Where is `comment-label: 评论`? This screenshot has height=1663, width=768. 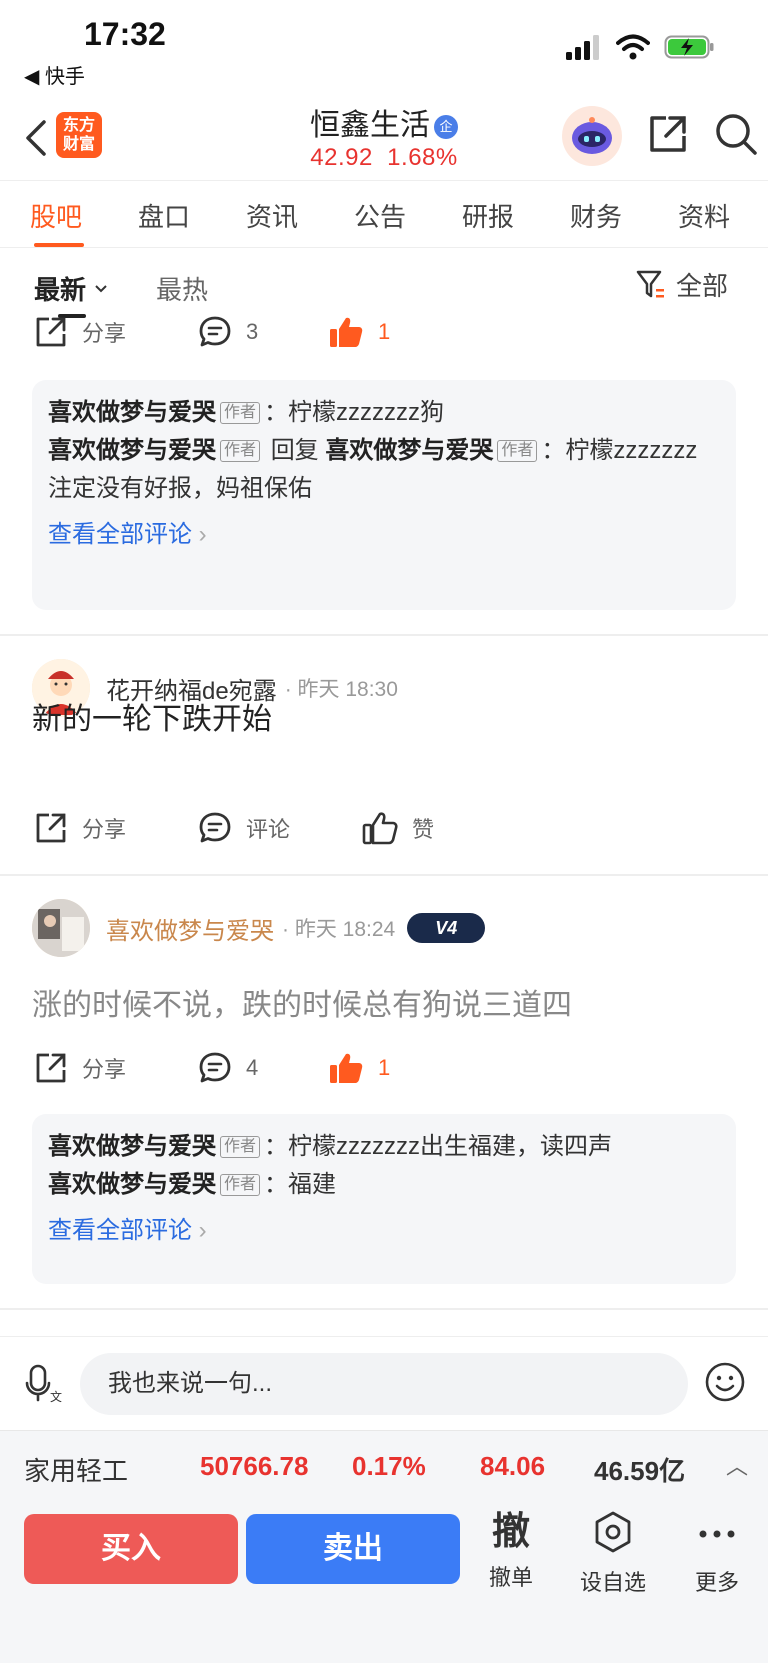 comment-label: 评论 is located at coordinates (268, 829).